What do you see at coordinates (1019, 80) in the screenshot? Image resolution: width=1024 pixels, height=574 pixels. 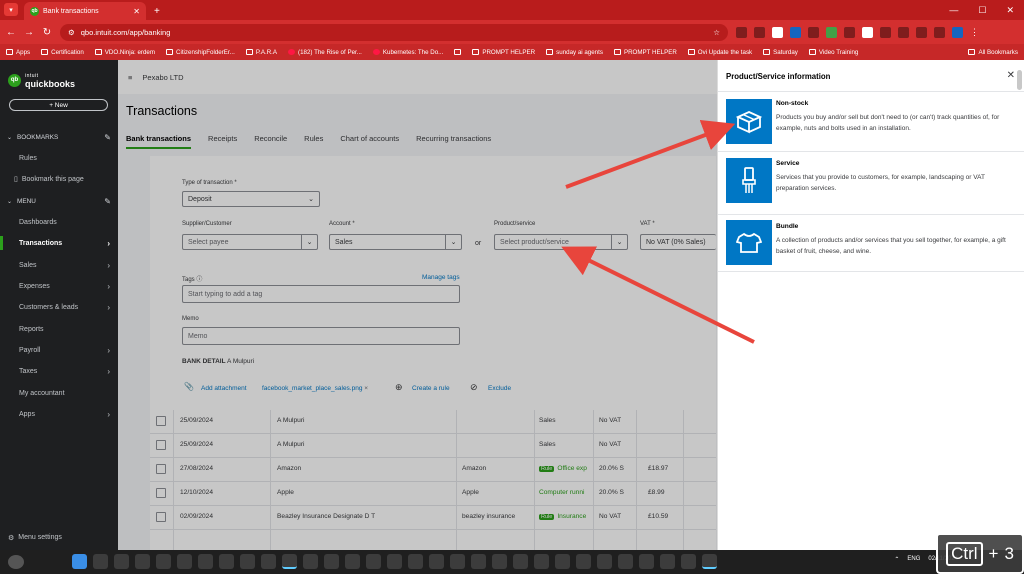 I see `panel-scrollbar` at bounding box center [1019, 80].